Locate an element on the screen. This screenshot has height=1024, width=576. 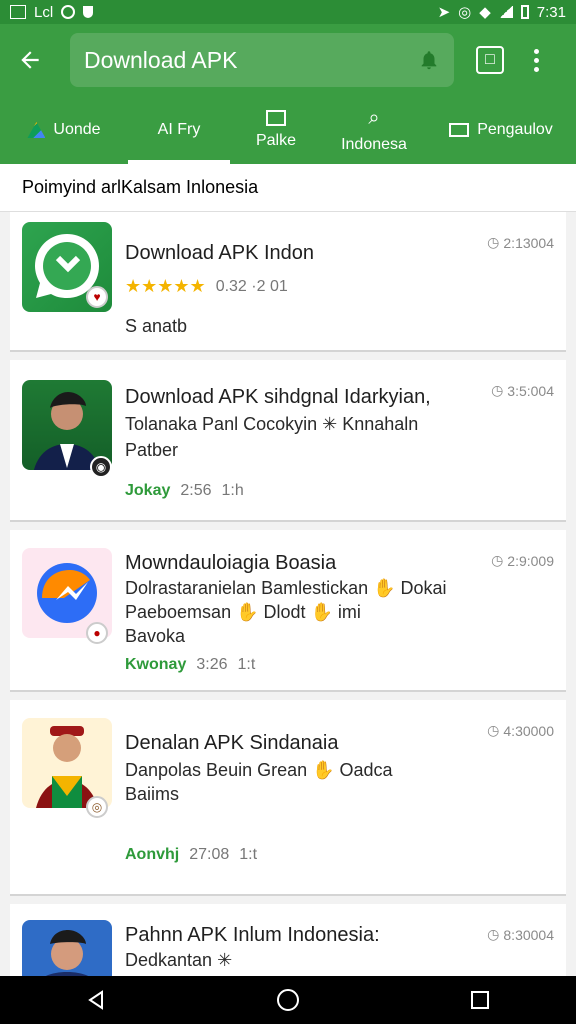
search-bar: Download APK is located at coordinates (262, 60).